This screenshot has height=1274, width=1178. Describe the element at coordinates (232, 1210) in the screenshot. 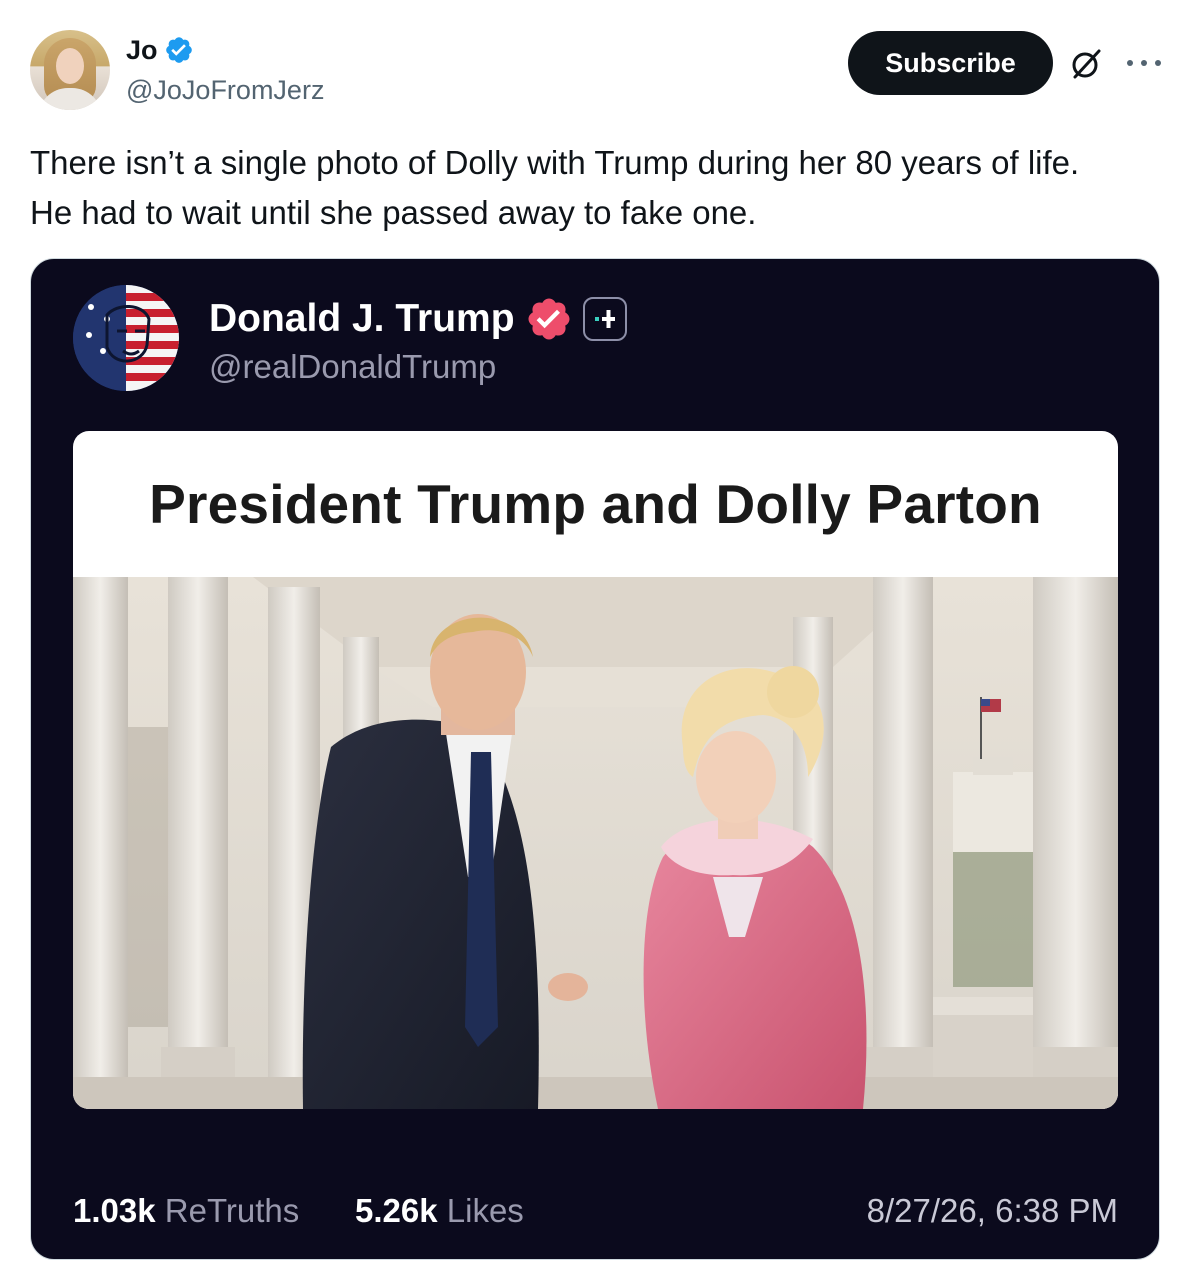

I see `retruths-label: ReTruths` at that location.